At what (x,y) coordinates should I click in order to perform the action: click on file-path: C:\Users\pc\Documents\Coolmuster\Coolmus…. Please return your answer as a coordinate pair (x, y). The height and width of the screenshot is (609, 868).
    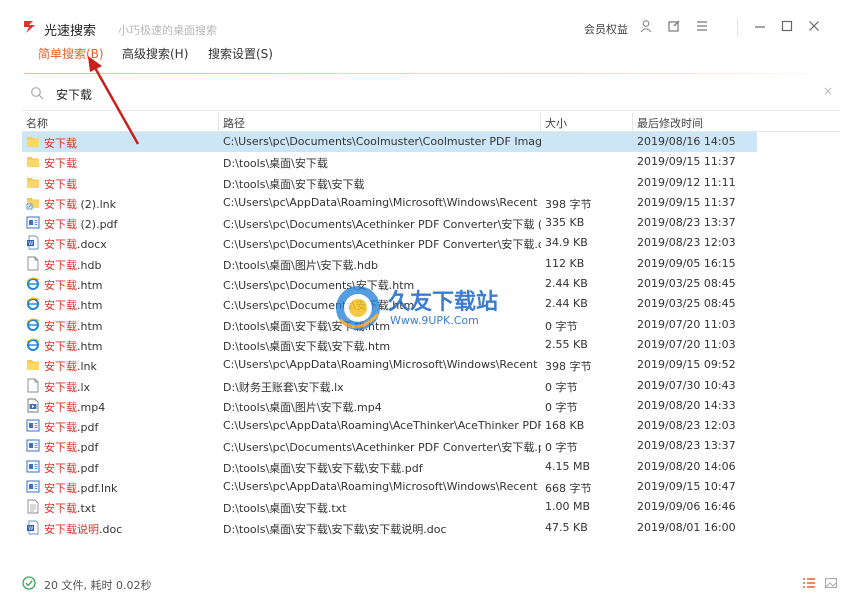
    Looking at the image, I should click on (382, 141).